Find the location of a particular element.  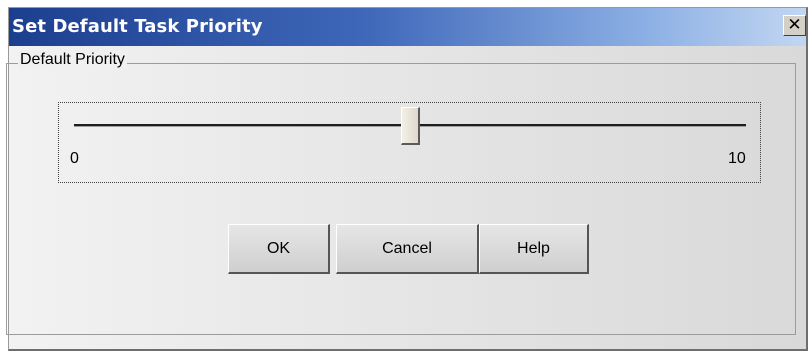

title-bar: Set Default Task Priority ✕ is located at coordinates (407, 27).